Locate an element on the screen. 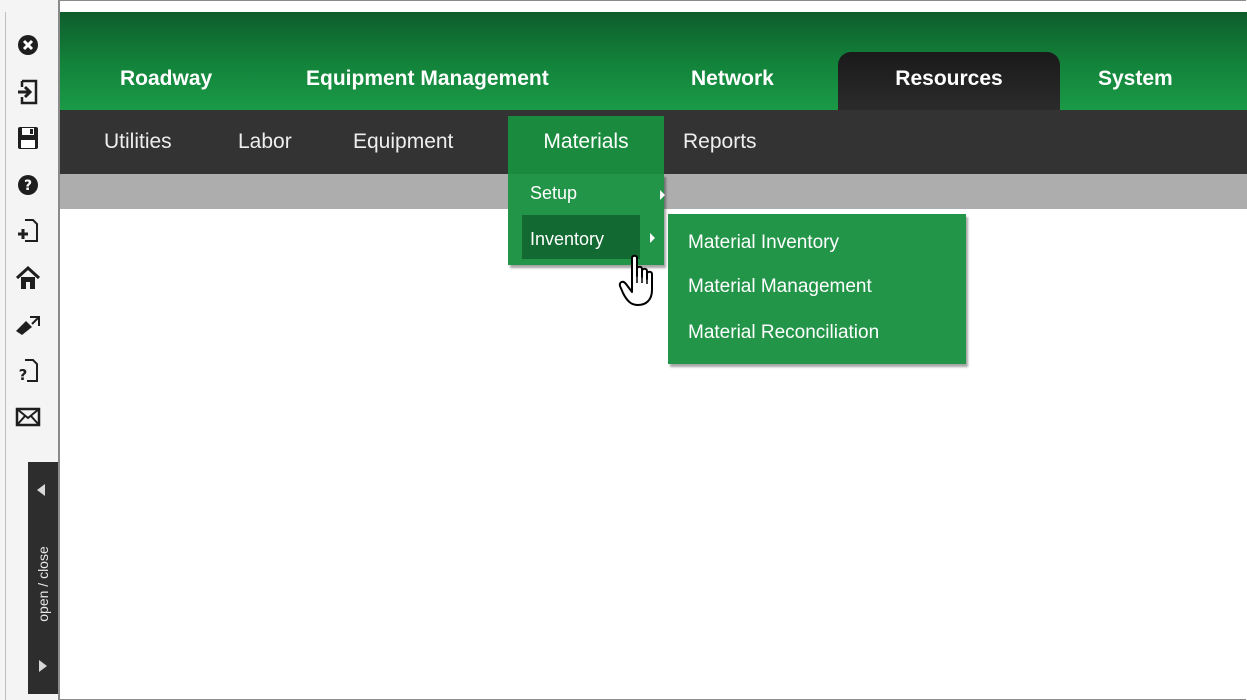  save-icon is located at coordinates (28, 138).